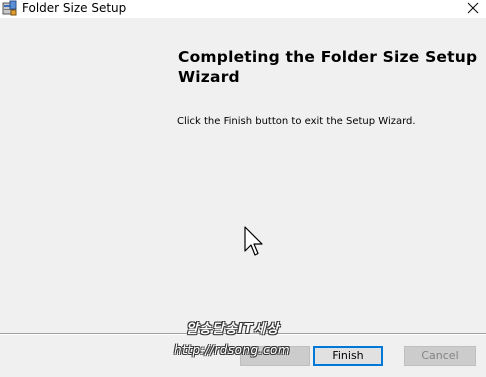 The width and height of the screenshot is (486, 377). I want to click on window-title: Folder Size Setup, so click(74, 8).